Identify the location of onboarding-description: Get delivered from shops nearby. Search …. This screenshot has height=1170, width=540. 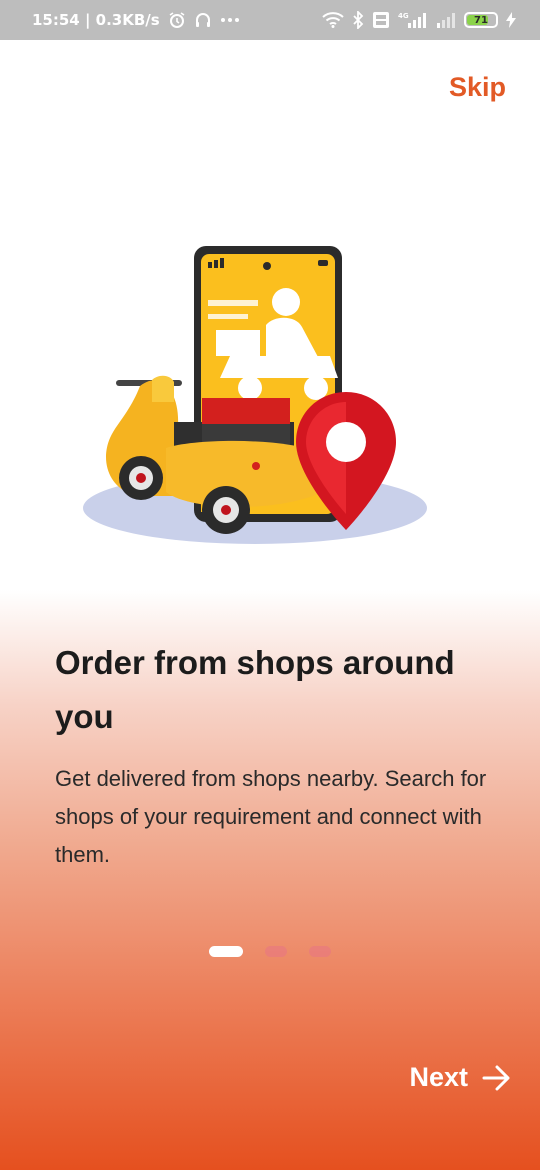
(271, 816).